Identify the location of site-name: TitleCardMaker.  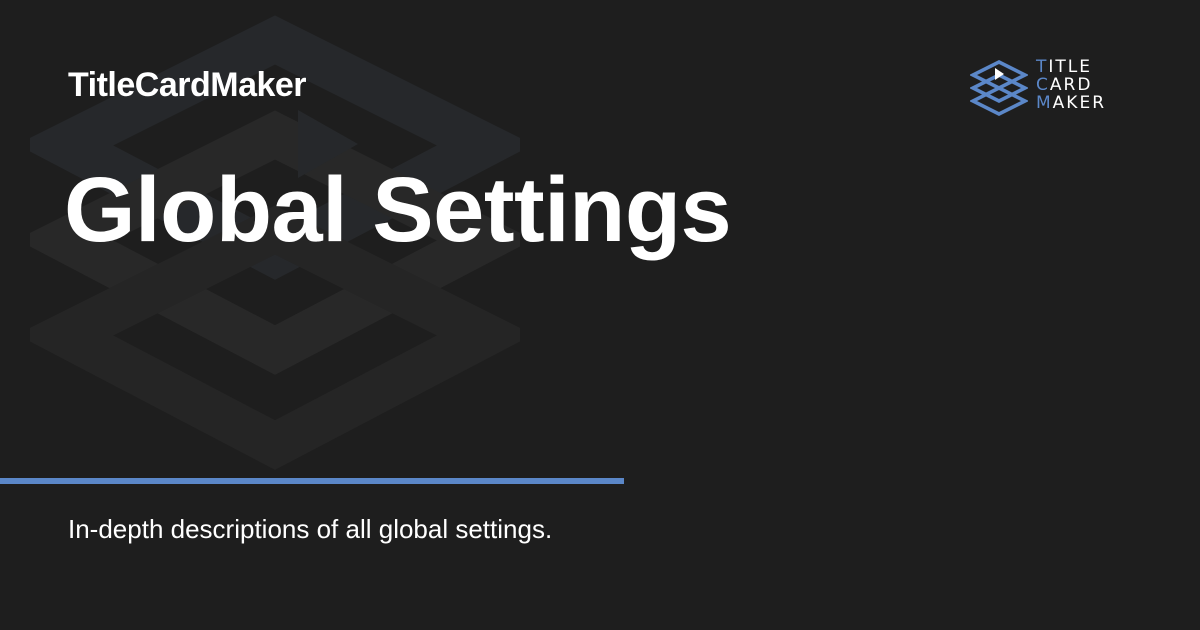
(187, 85).